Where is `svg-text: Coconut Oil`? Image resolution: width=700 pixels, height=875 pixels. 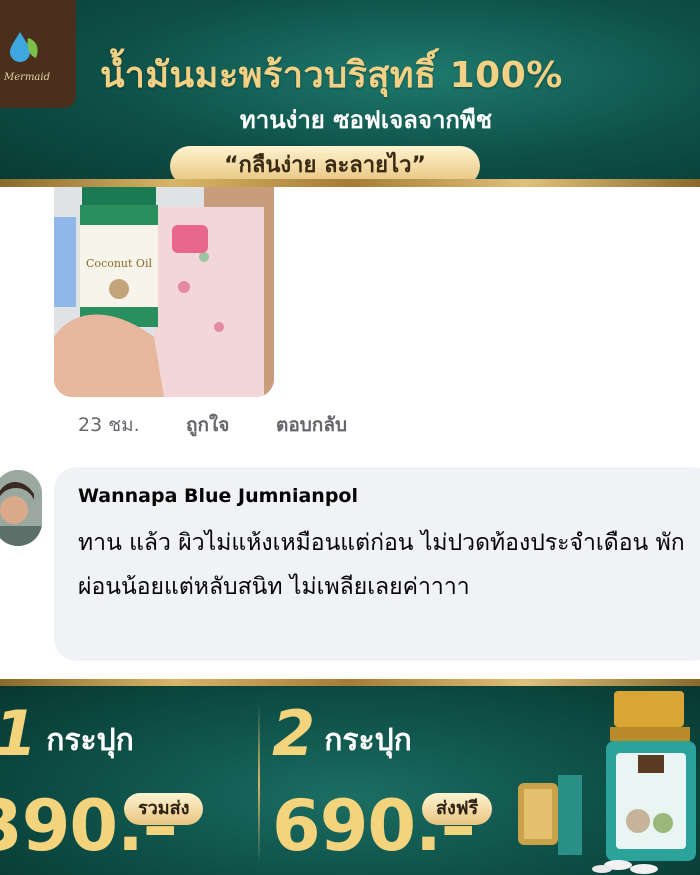 svg-text: Coconut Oil is located at coordinates (119, 263).